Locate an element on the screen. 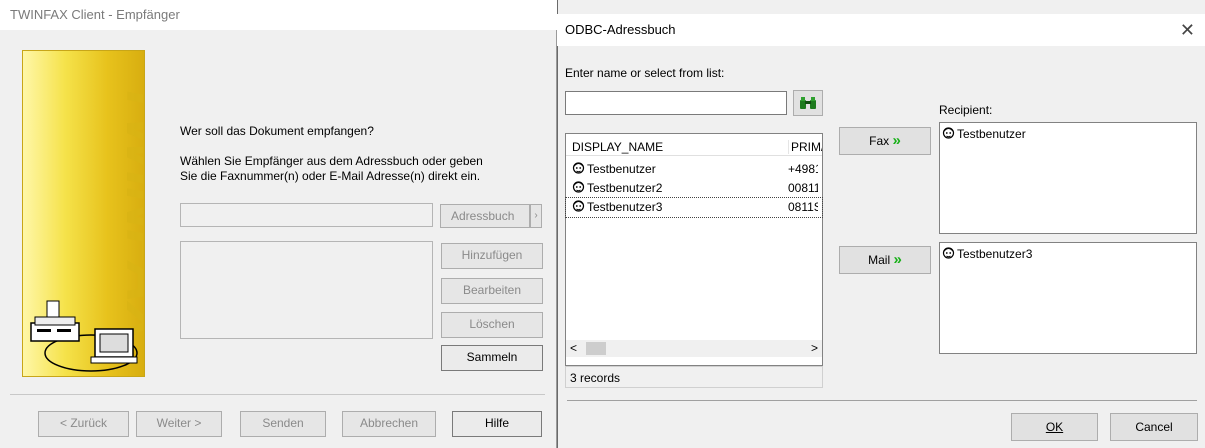  back-button: < Zurück is located at coordinates (83, 424).